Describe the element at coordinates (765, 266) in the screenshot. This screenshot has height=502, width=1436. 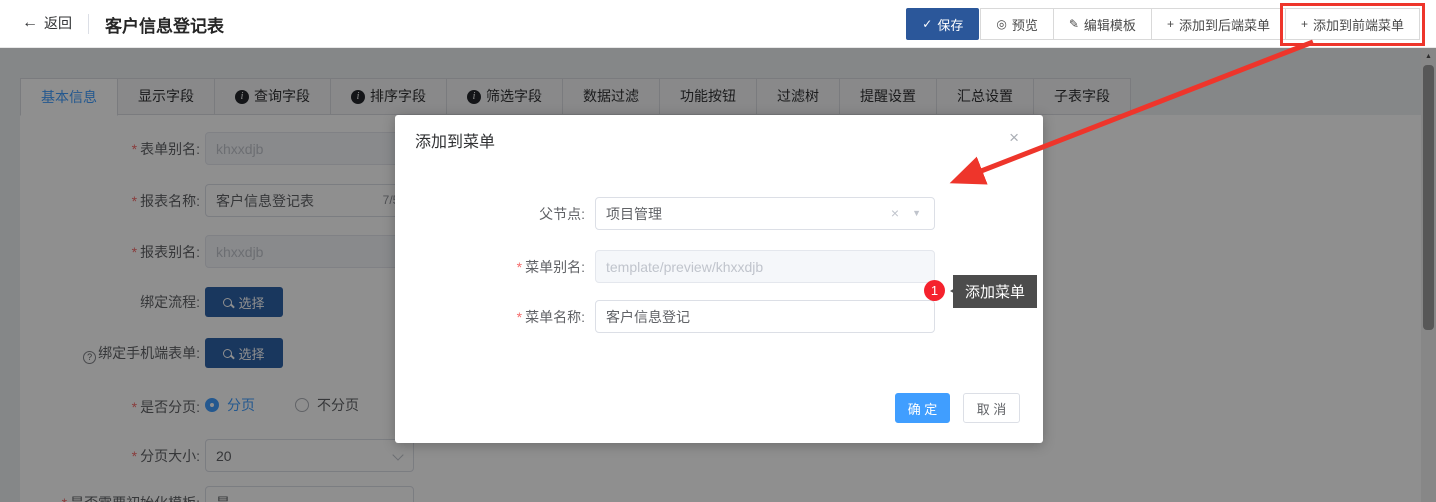
I see `menu-alias-input` at that location.